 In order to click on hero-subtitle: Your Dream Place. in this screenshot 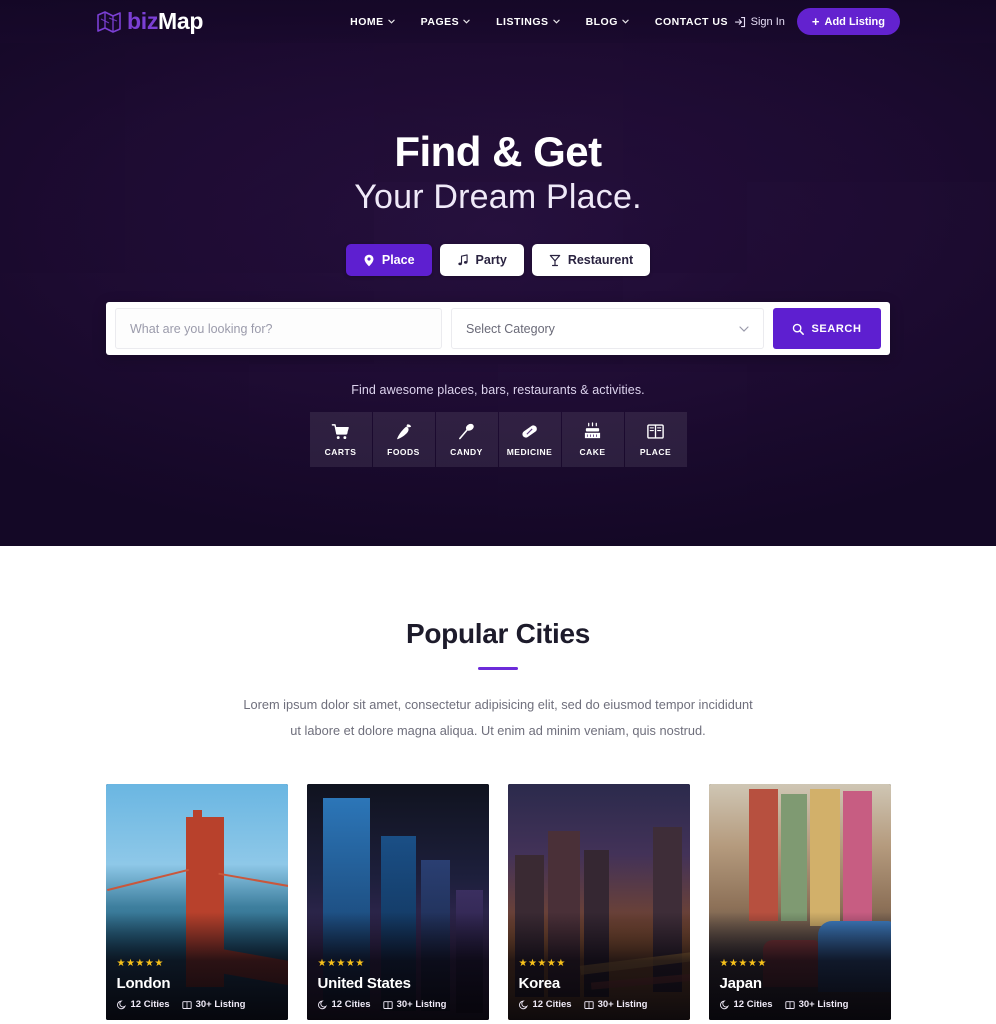, I will do `click(498, 197)`.